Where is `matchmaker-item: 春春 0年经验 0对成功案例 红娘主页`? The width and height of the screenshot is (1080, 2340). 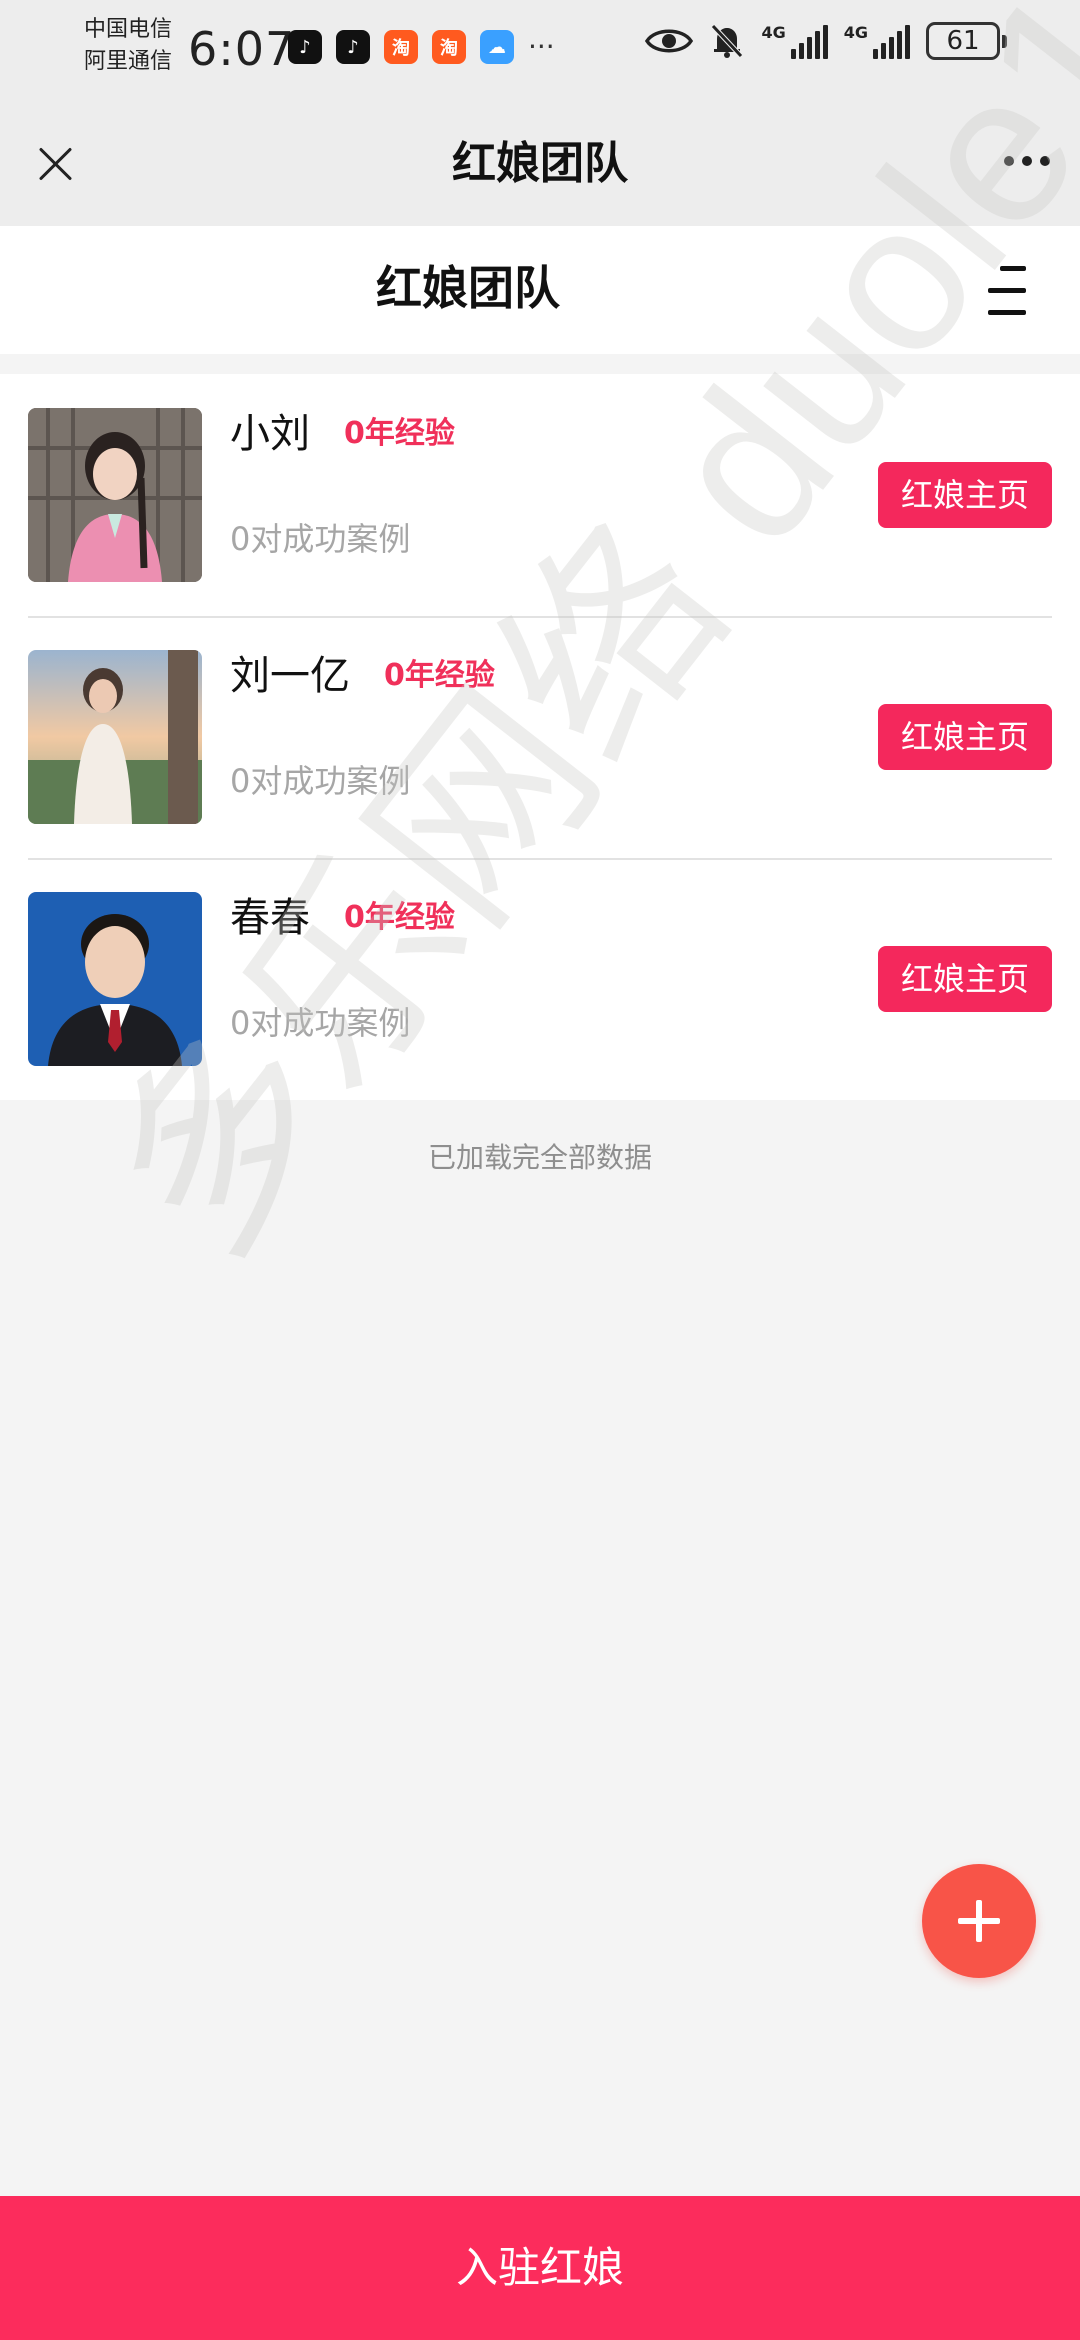
matchmaker-item: 春春 0年经验 0对成功案例 红娘主页 is located at coordinates (540, 979).